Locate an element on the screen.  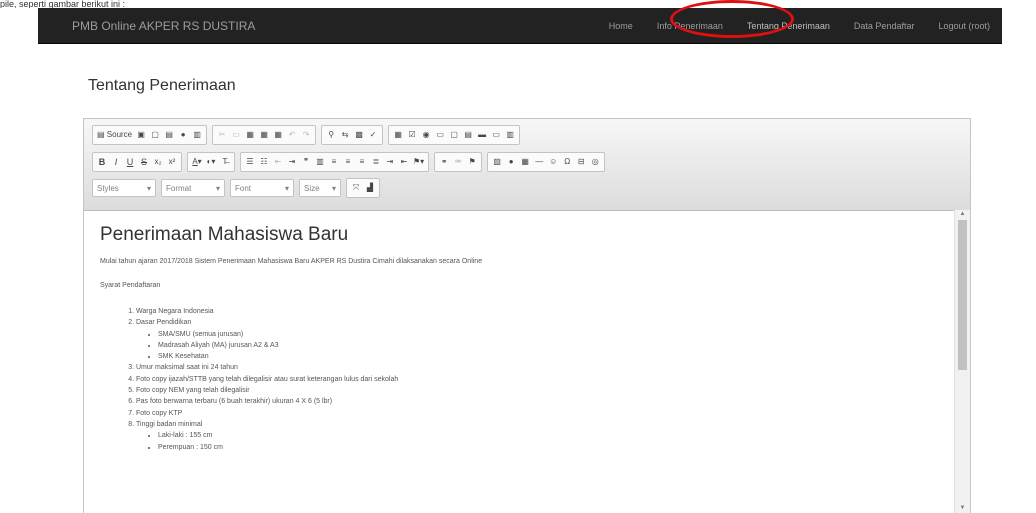
redo-icon: ↷ is located at coordinates (306, 135).